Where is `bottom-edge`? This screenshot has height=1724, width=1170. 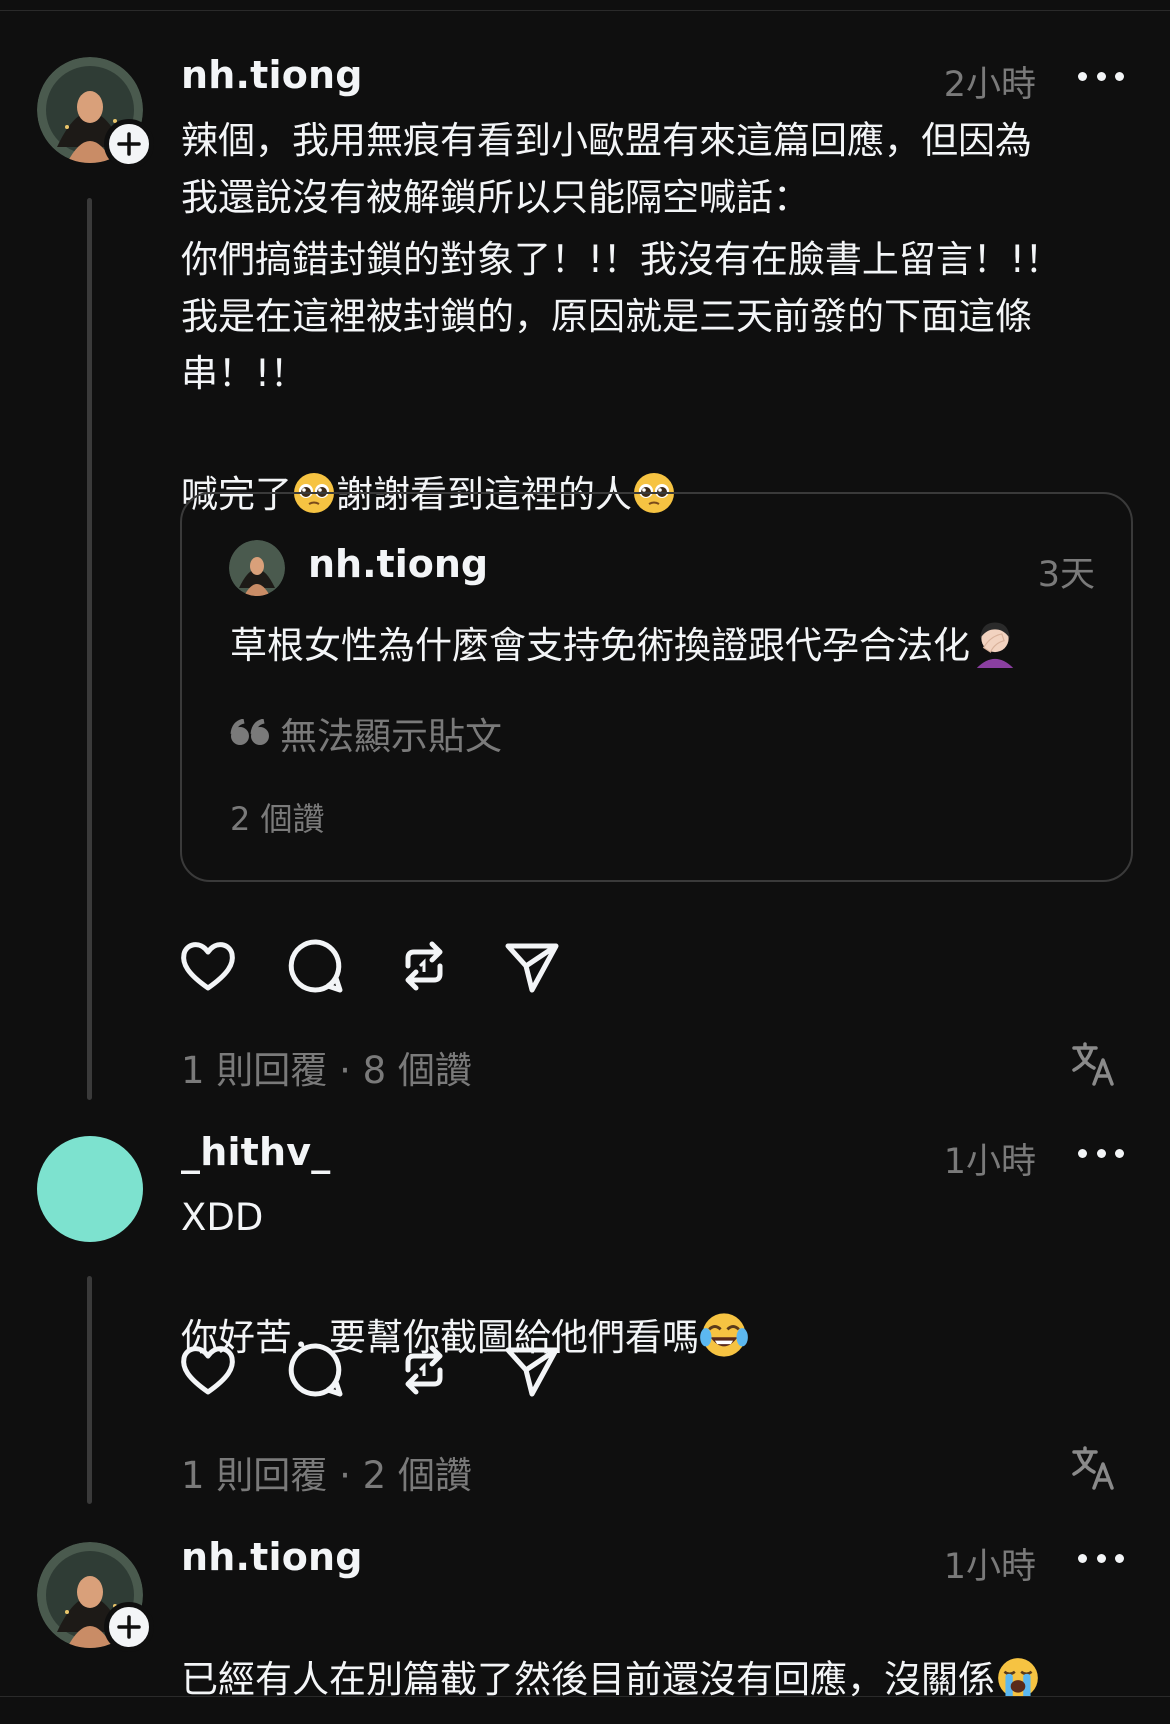 bottom-edge is located at coordinates (585, 1710).